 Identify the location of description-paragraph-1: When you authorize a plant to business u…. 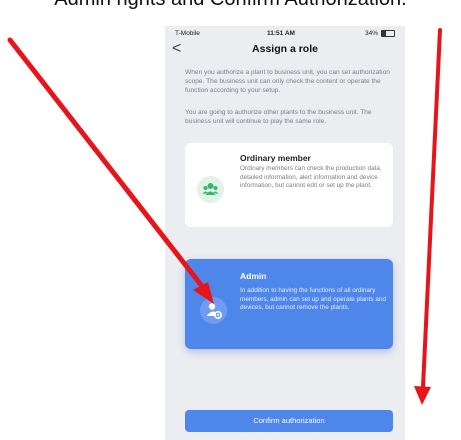
(287, 81).